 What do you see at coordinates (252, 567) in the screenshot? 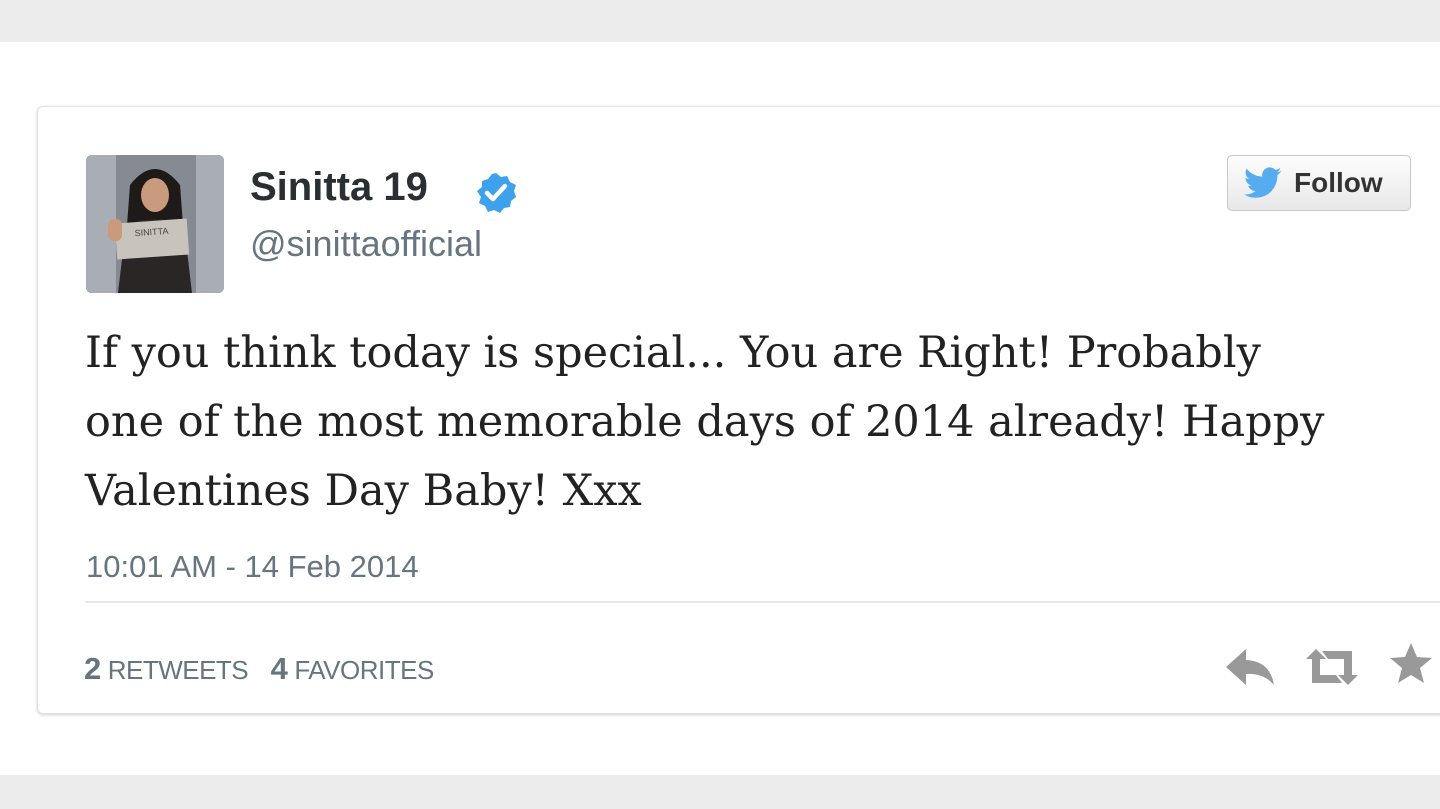
I see `tweet-timestamp: 10:01 AM - 14 Feb 2014` at bounding box center [252, 567].